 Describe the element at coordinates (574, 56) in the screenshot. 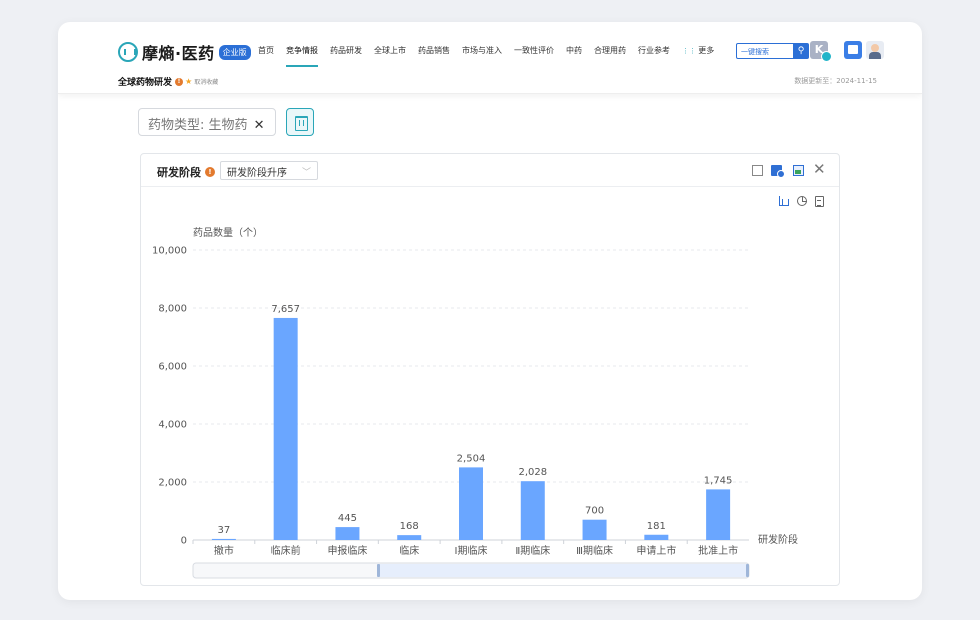

I see `nav-item-tcm: 中药` at that location.